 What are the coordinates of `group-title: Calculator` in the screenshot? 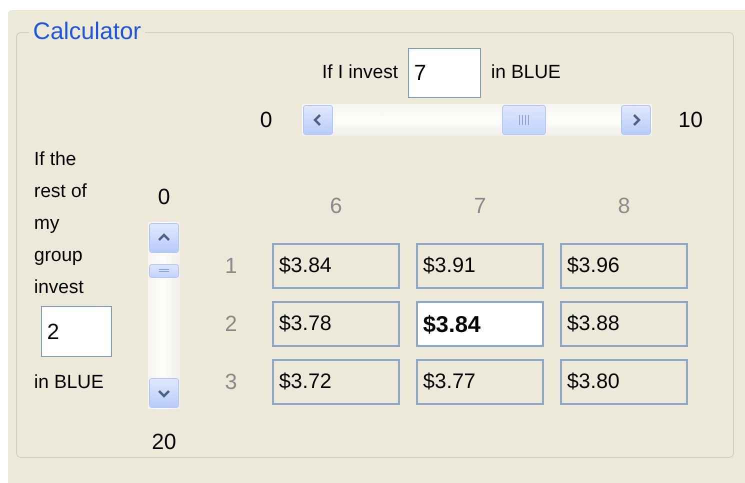 It's located at (87, 32).